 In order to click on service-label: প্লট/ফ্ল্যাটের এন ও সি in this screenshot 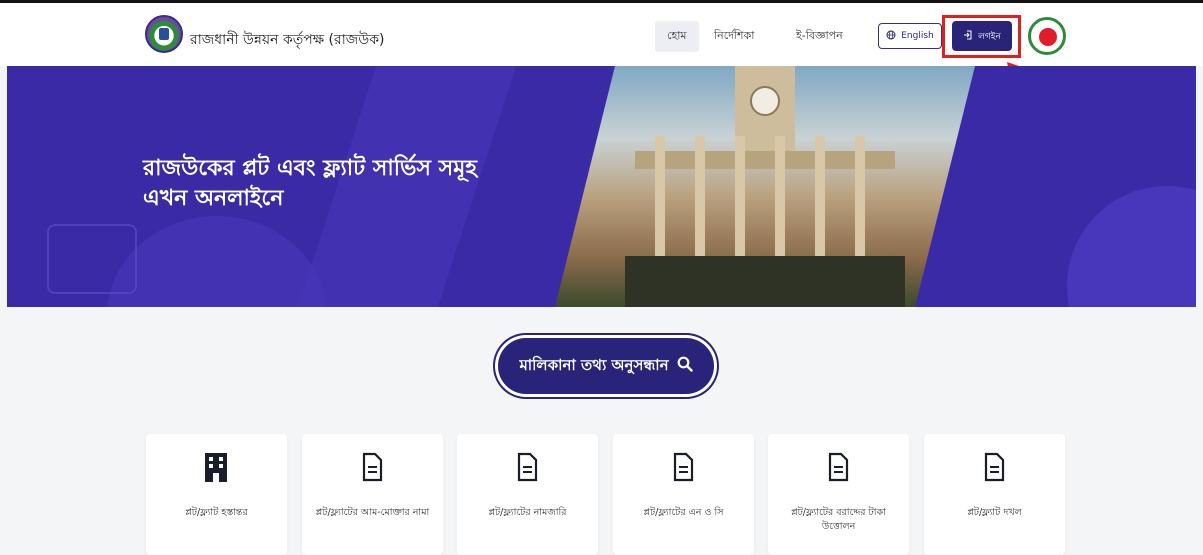, I will do `click(683, 512)`.